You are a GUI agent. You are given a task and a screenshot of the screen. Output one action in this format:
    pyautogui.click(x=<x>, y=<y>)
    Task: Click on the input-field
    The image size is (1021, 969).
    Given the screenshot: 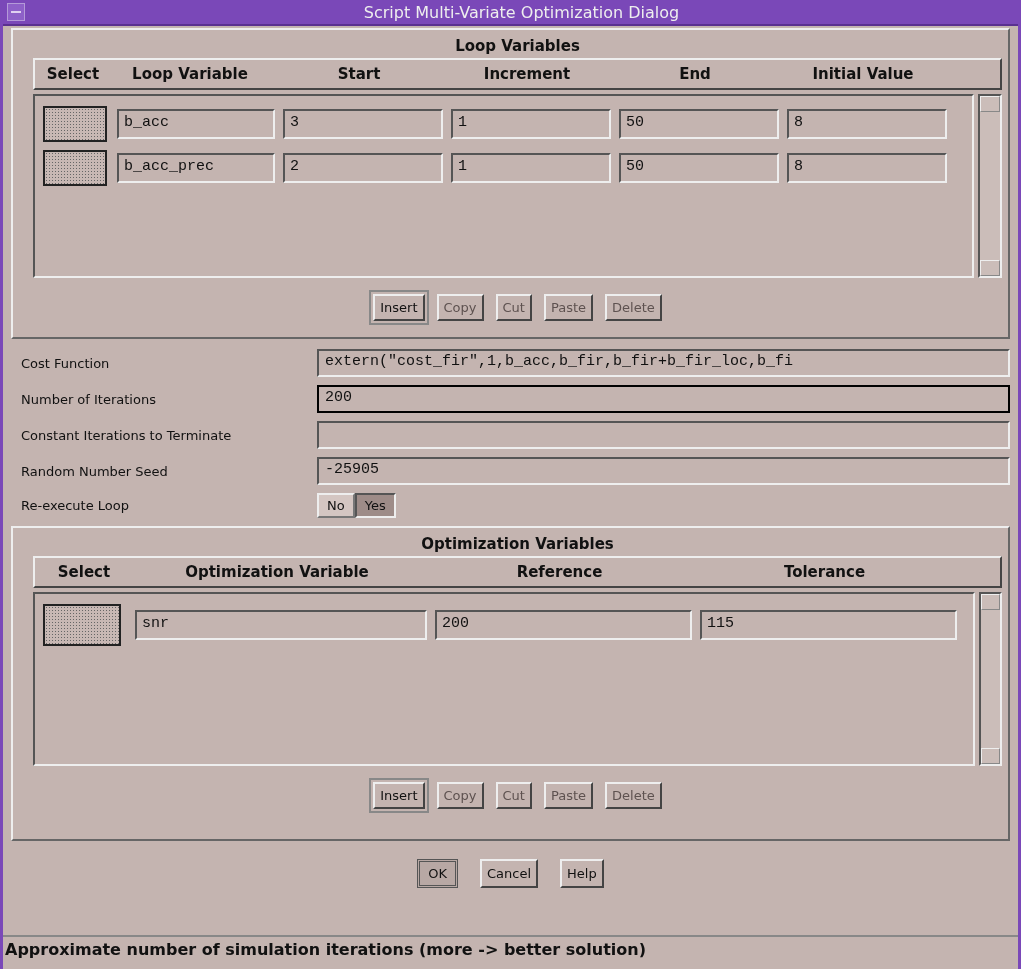 What is the action you would take?
    pyautogui.click(x=663, y=435)
    